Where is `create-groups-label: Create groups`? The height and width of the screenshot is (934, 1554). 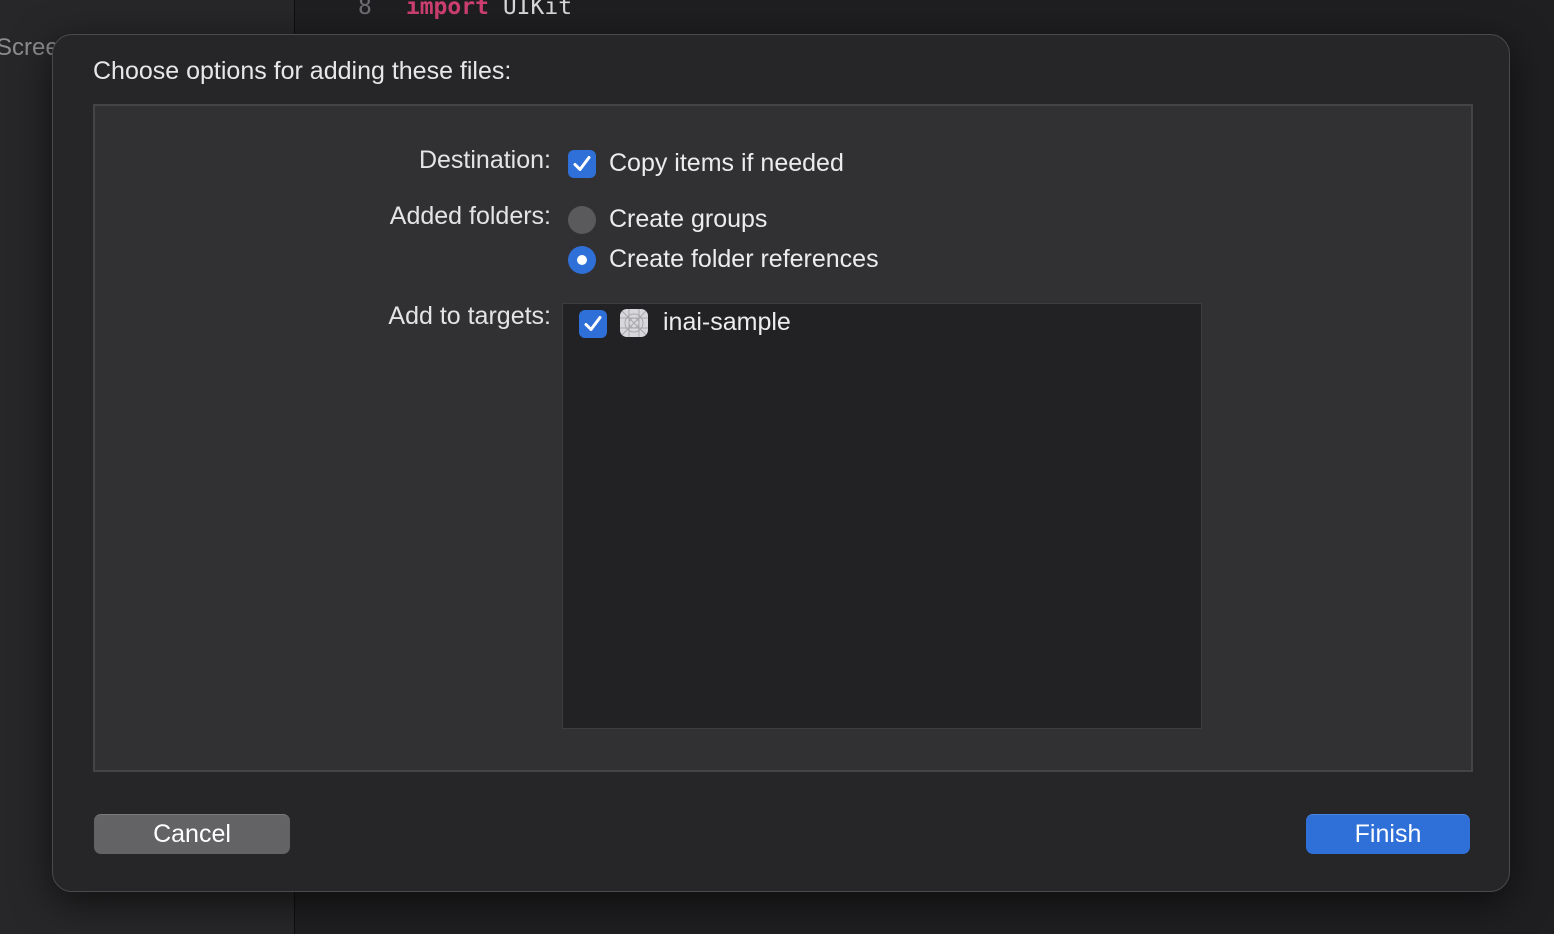 create-groups-label: Create groups is located at coordinates (688, 219).